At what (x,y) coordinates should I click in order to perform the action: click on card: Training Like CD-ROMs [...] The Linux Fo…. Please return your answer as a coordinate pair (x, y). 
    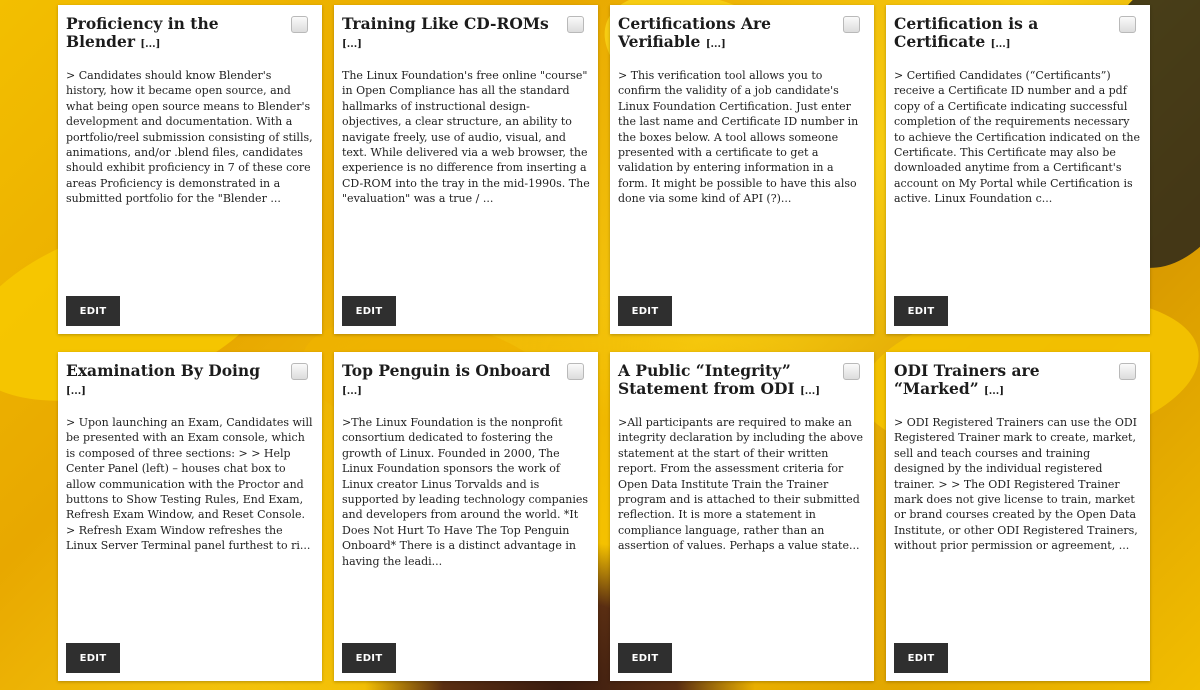
    Looking at the image, I should click on (466, 169).